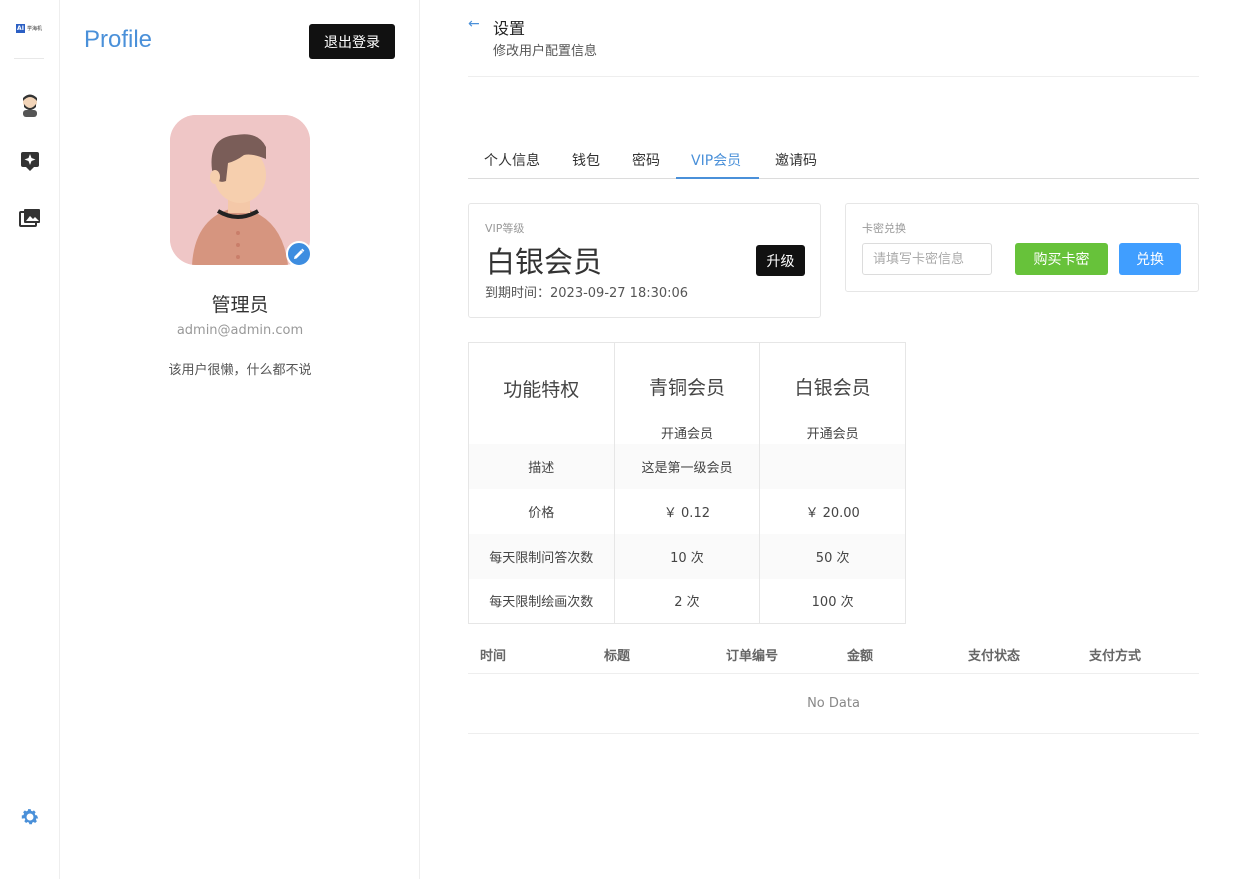 The width and height of the screenshot is (1246, 879). Describe the element at coordinates (541, 511) in the screenshot. I see `row-label: 价格` at that location.